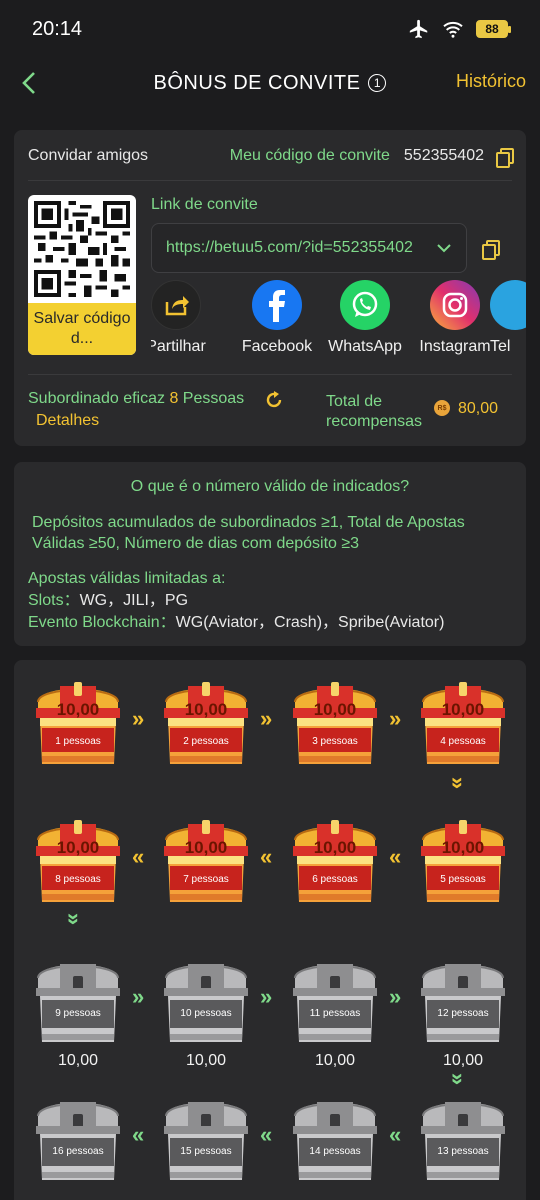 The height and width of the screenshot is (1200, 540). What do you see at coordinates (455, 346) in the screenshot?
I see `share-label: Instagram` at bounding box center [455, 346].